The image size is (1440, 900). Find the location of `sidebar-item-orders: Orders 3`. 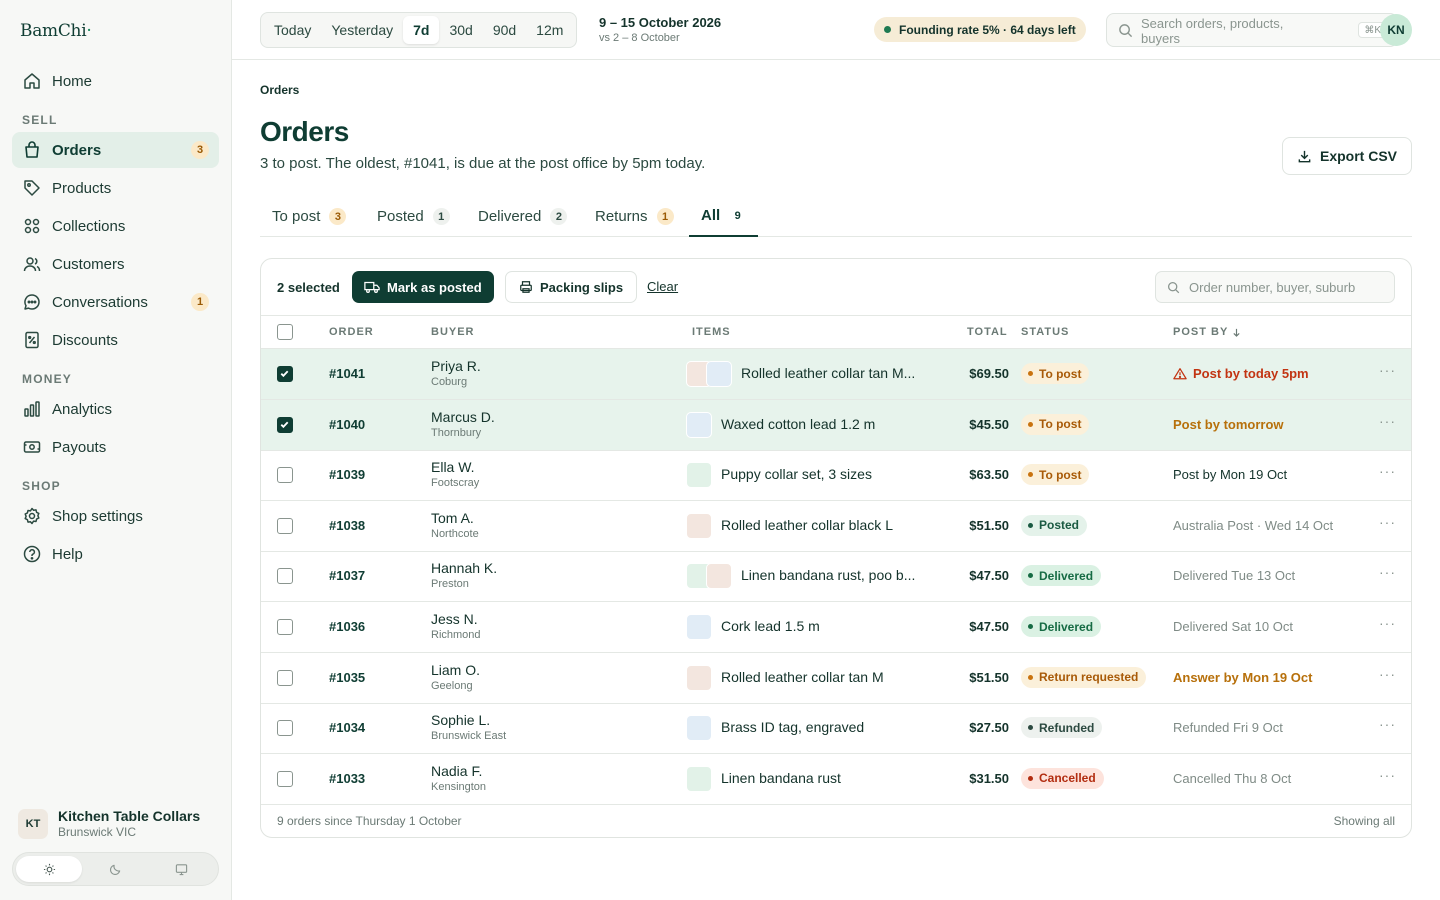

sidebar-item-orders: Orders 3 is located at coordinates (115, 150).